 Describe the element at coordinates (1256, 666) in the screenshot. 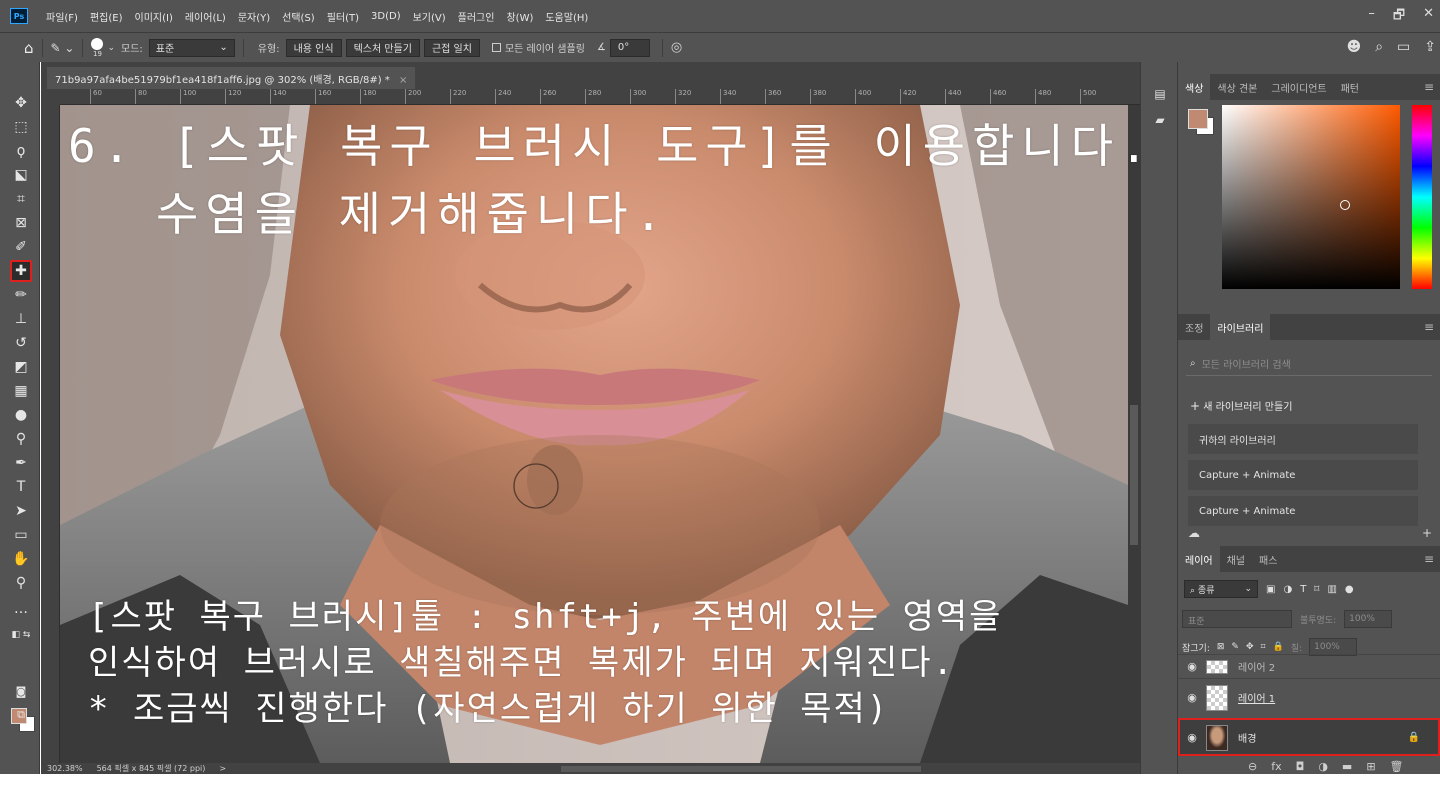

I see `layer-name: 레이어 2` at that location.